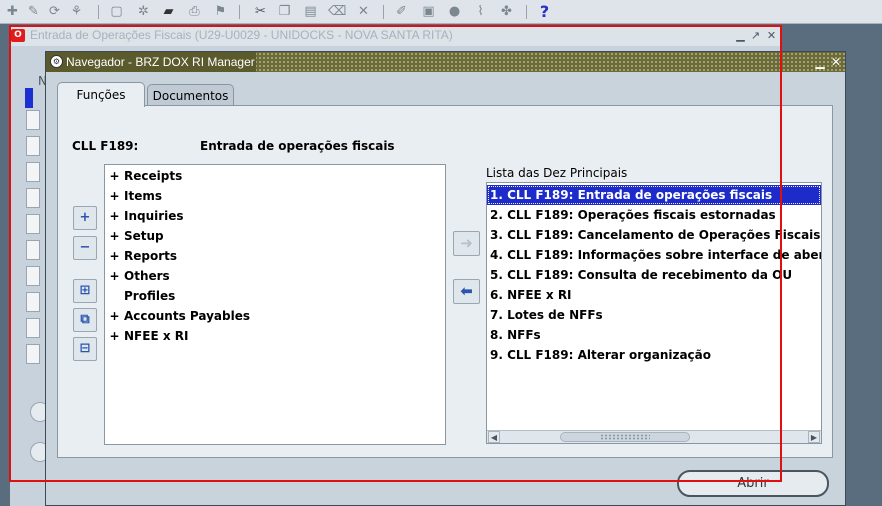 The image size is (882, 506). I want to click on selected-function-description: Entrada de operações fiscais, so click(297, 146).